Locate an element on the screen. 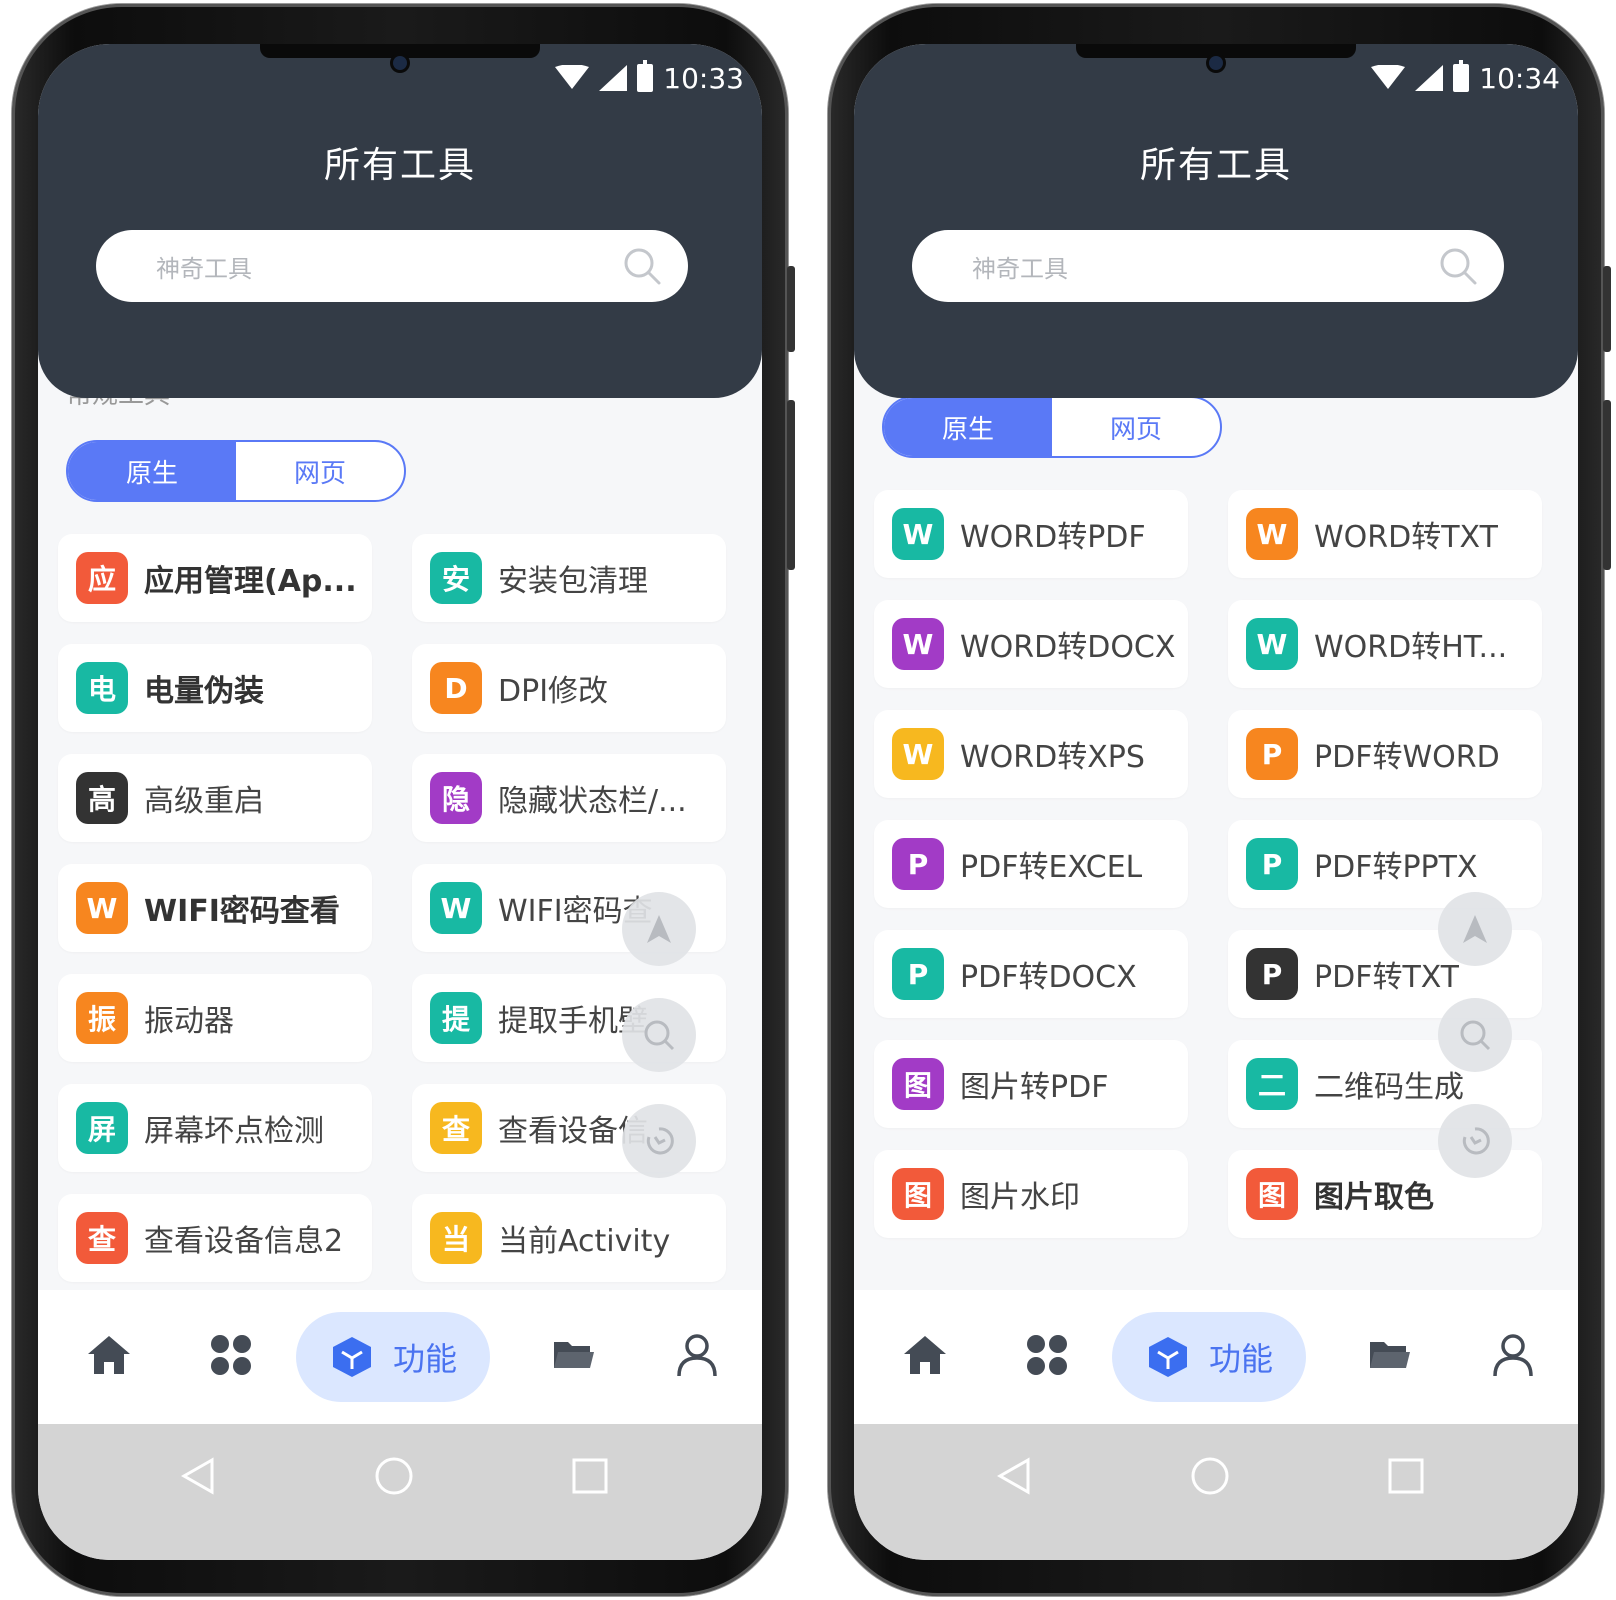  tool-label: 安装包清理 is located at coordinates (573, 581).